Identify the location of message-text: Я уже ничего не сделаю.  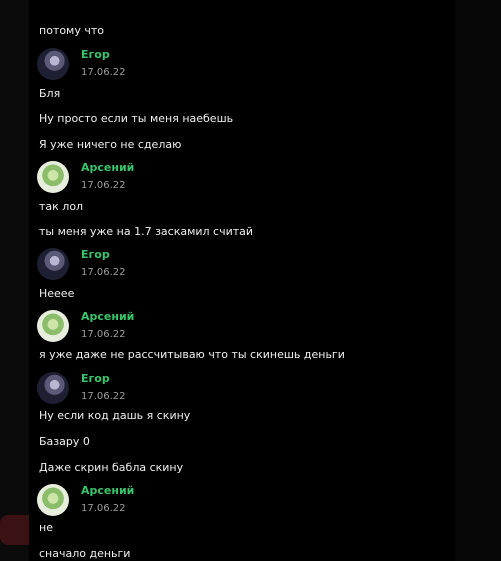
(110, 144).